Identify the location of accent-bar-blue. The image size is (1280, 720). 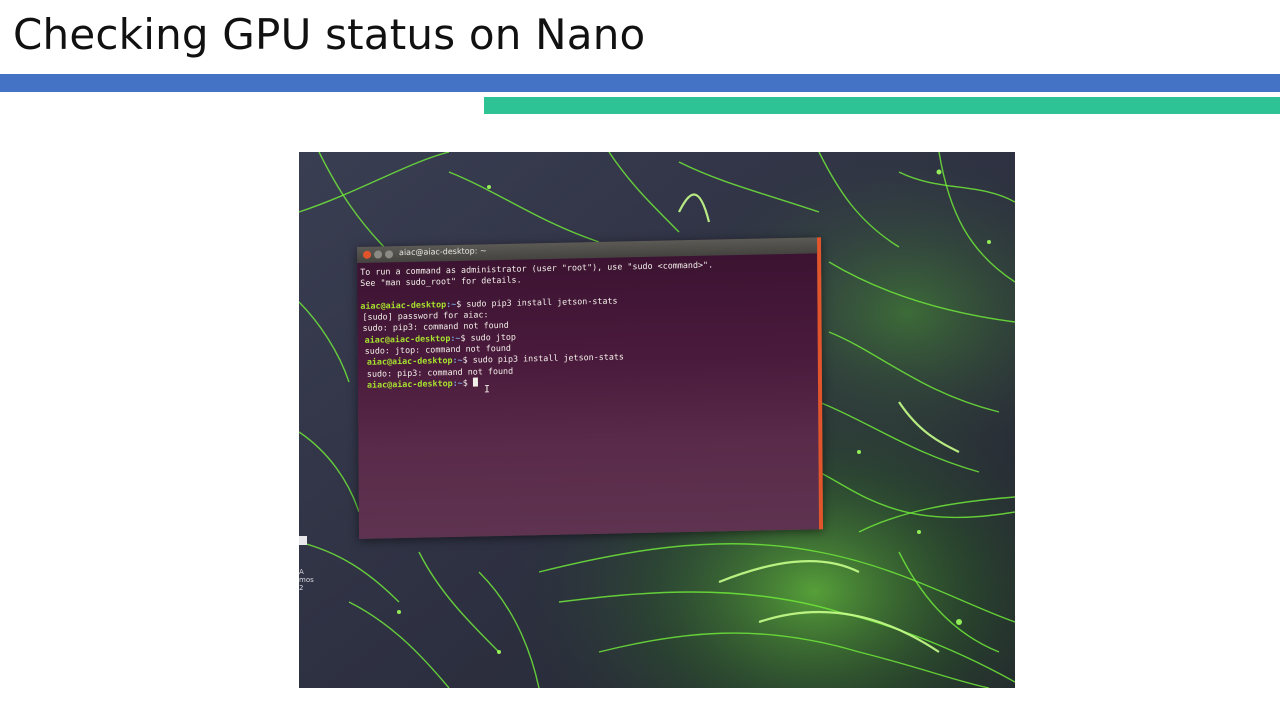
(640, 83).